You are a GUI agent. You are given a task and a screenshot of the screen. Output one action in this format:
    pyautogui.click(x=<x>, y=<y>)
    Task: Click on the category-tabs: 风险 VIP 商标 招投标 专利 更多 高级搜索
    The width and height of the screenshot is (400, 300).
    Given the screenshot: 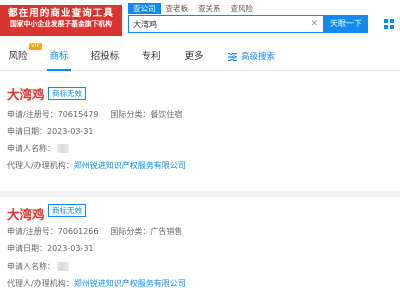 What is the action you would take?
    pyautogui.click(x=200, y=57)
    